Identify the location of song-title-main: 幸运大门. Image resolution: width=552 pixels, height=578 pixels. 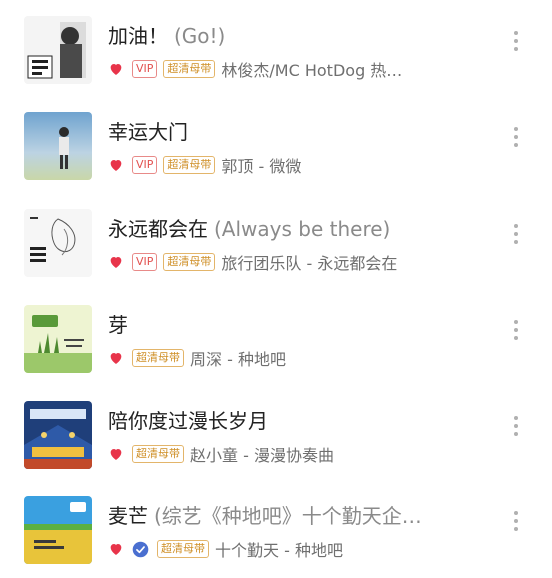
(148, 132).